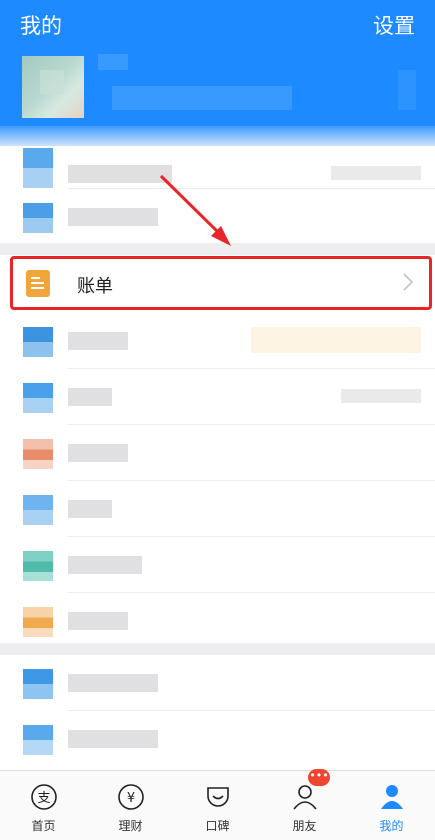 This screenshot has height=840, width=435. I want to click on tab-friends: 朋友, so click(304, 805).